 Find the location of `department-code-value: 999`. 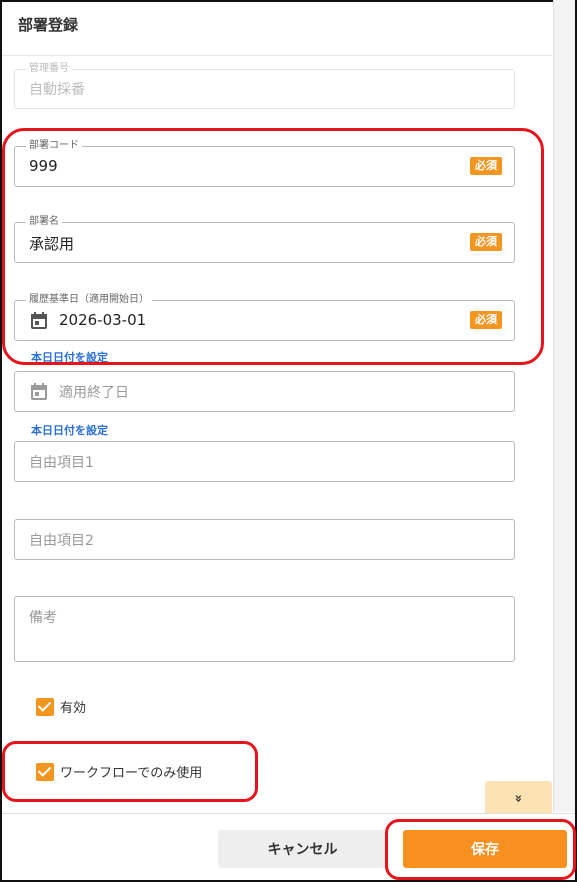

department-code-value: 999 is located at coordinates (43, 166).